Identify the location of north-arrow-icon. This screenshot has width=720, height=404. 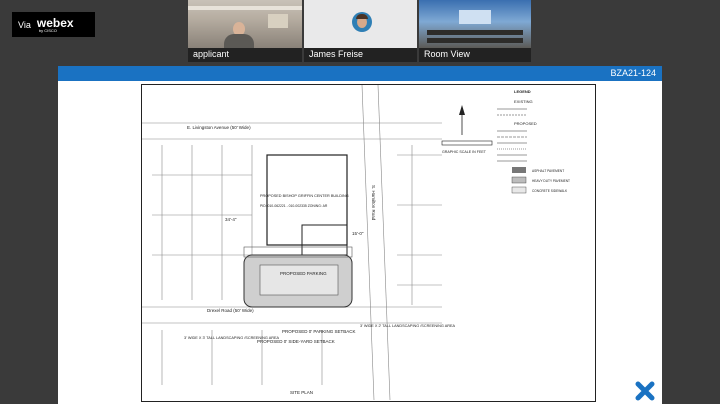
(462, 120).